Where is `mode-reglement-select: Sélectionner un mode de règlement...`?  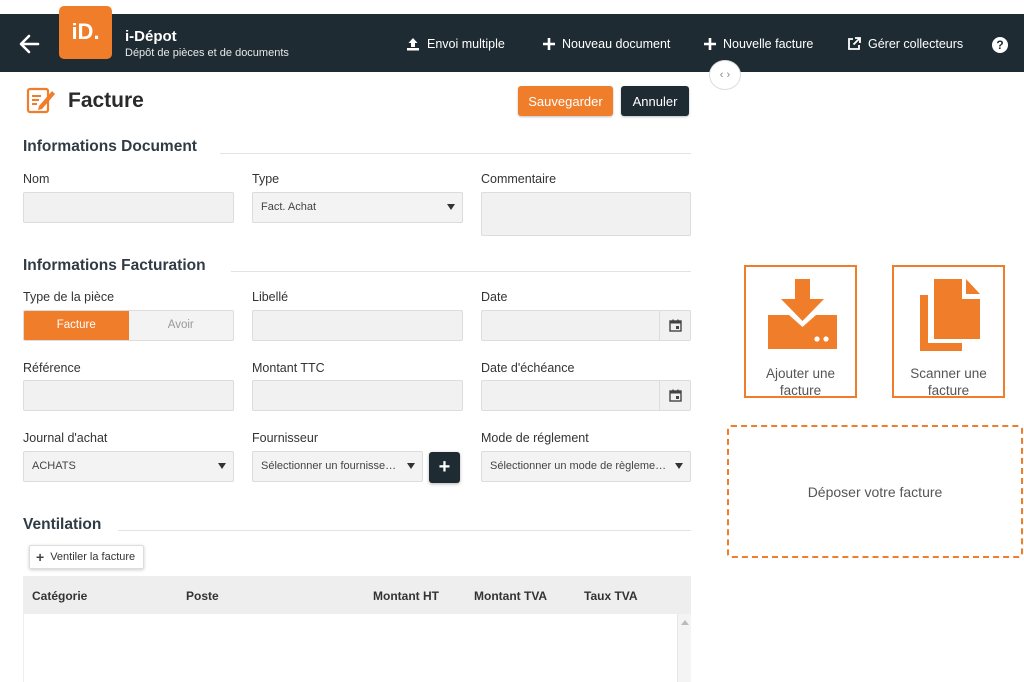
mode-reglement-select: Sélectionner un mode de règlement... is located at coordinates (586, 466).